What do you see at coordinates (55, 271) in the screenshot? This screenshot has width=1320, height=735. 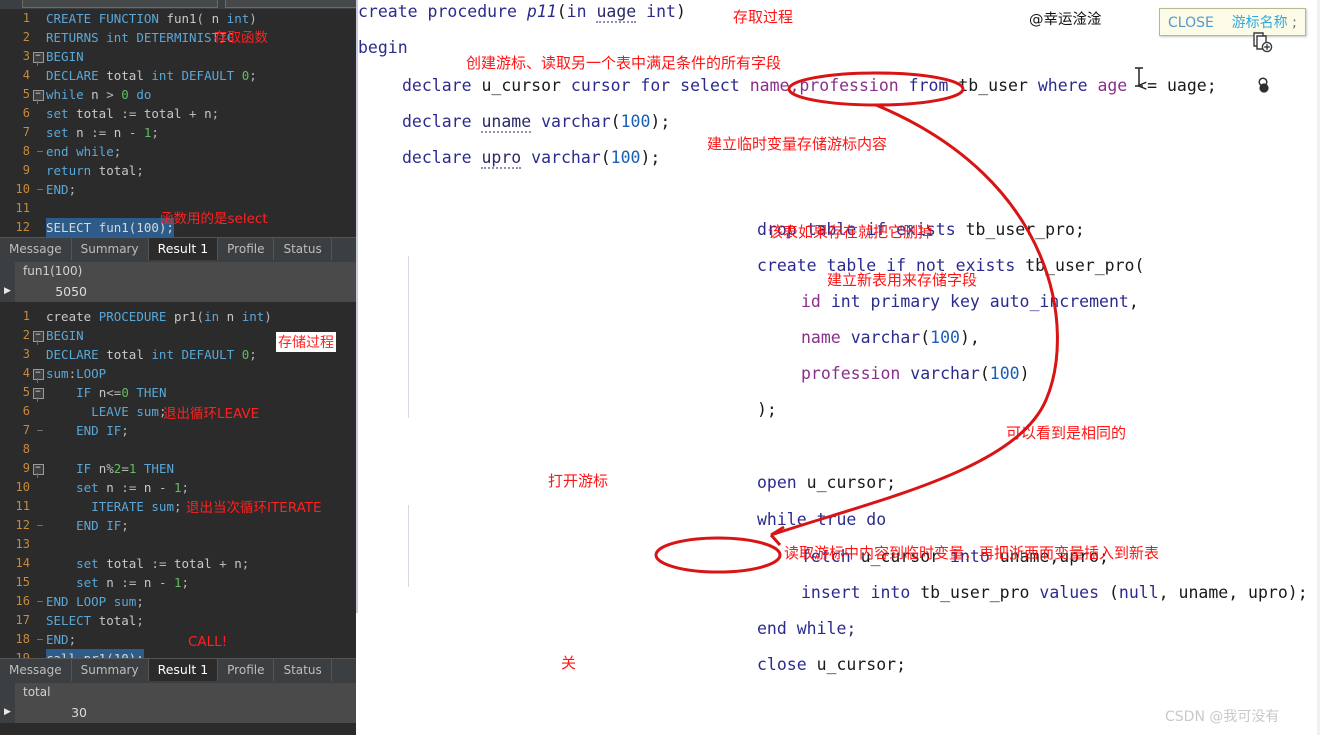 I see `grid-column-header: fun1(100)` at bounding box center [55, 271].